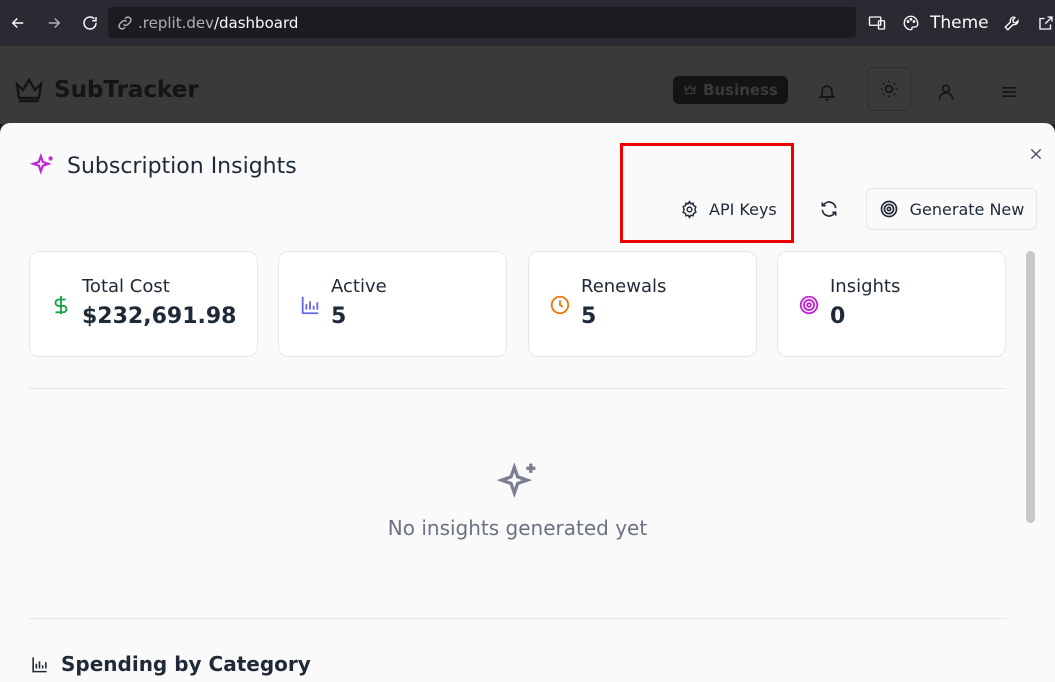  Describe the element at coordinates (865, 286) in the screenshot. I see `stat-label: Insights` at that location.